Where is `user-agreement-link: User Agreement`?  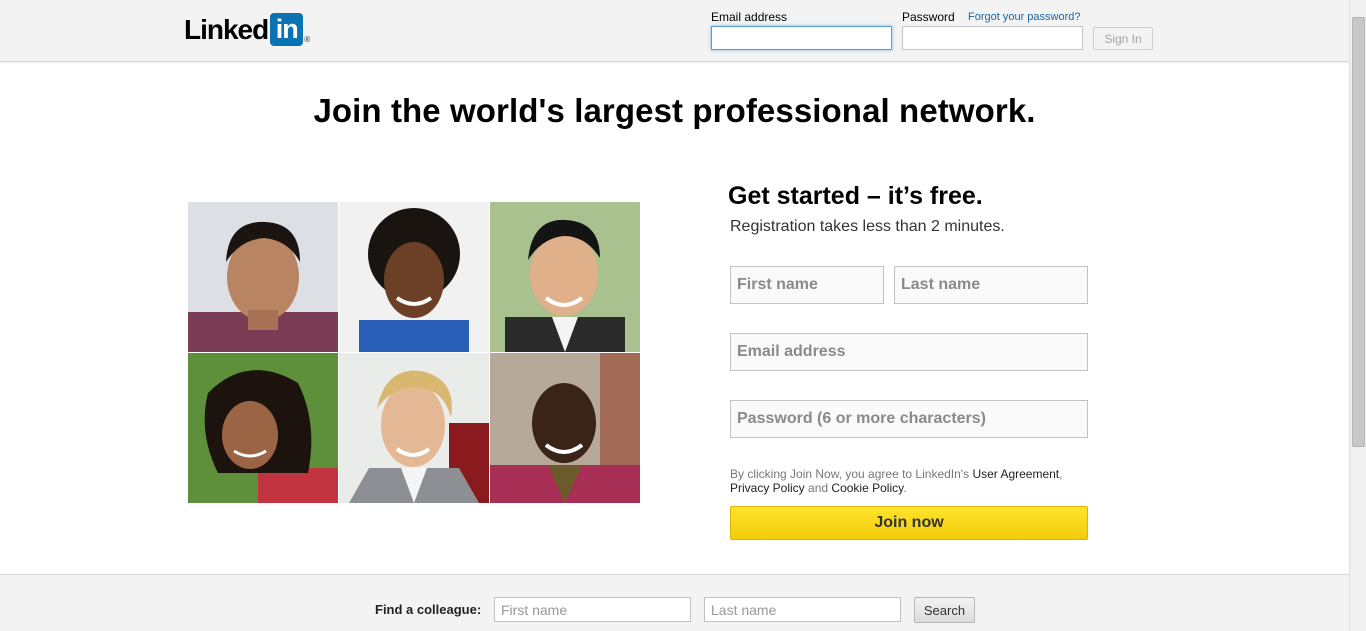
user-agreement-link: User Agreement is located at coordinates (1015, 474).